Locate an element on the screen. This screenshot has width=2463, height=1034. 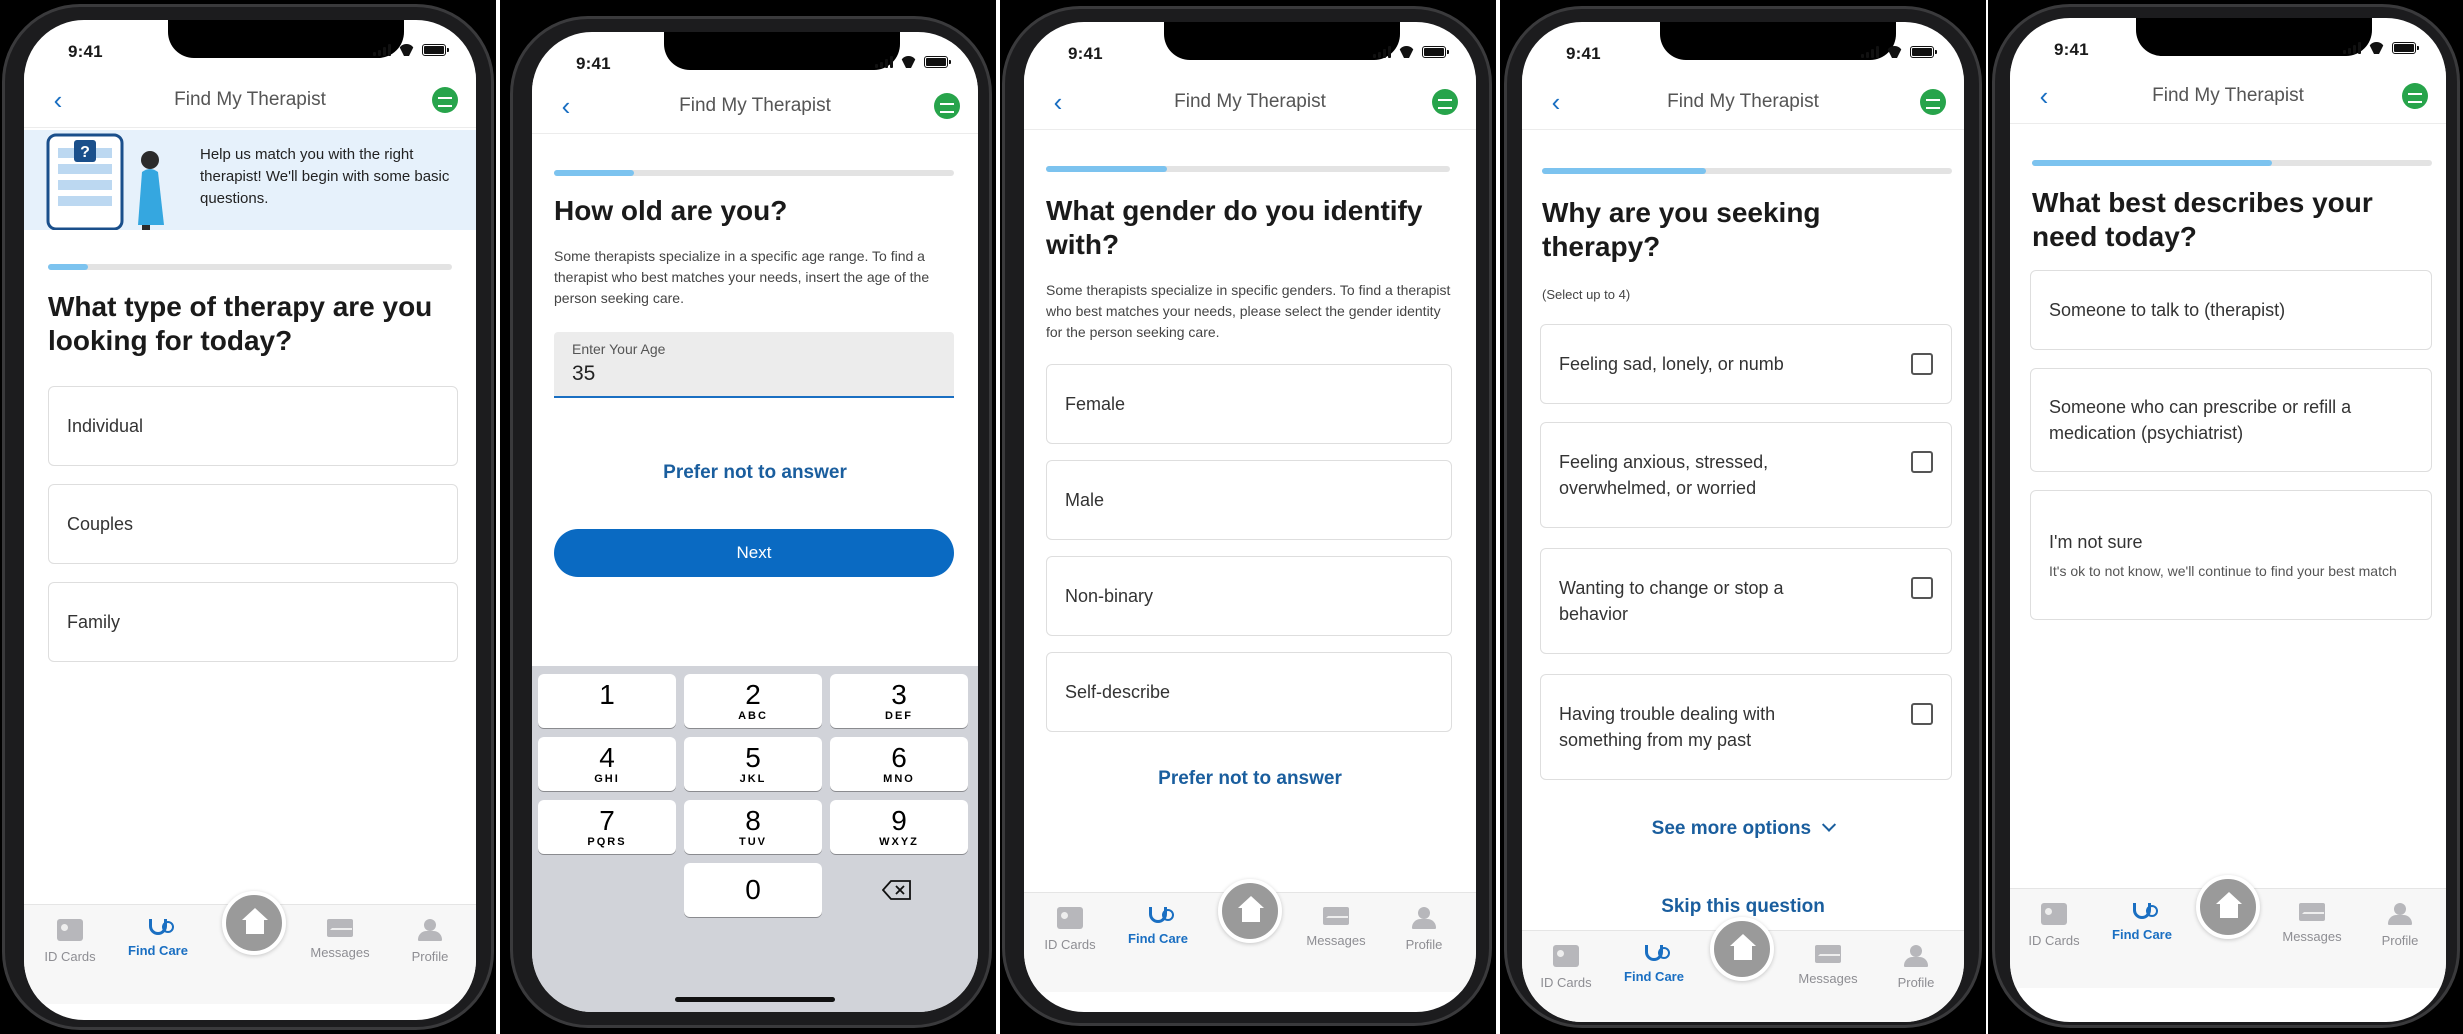
see-more-label: See more options is located at coordinates (1731, 828).